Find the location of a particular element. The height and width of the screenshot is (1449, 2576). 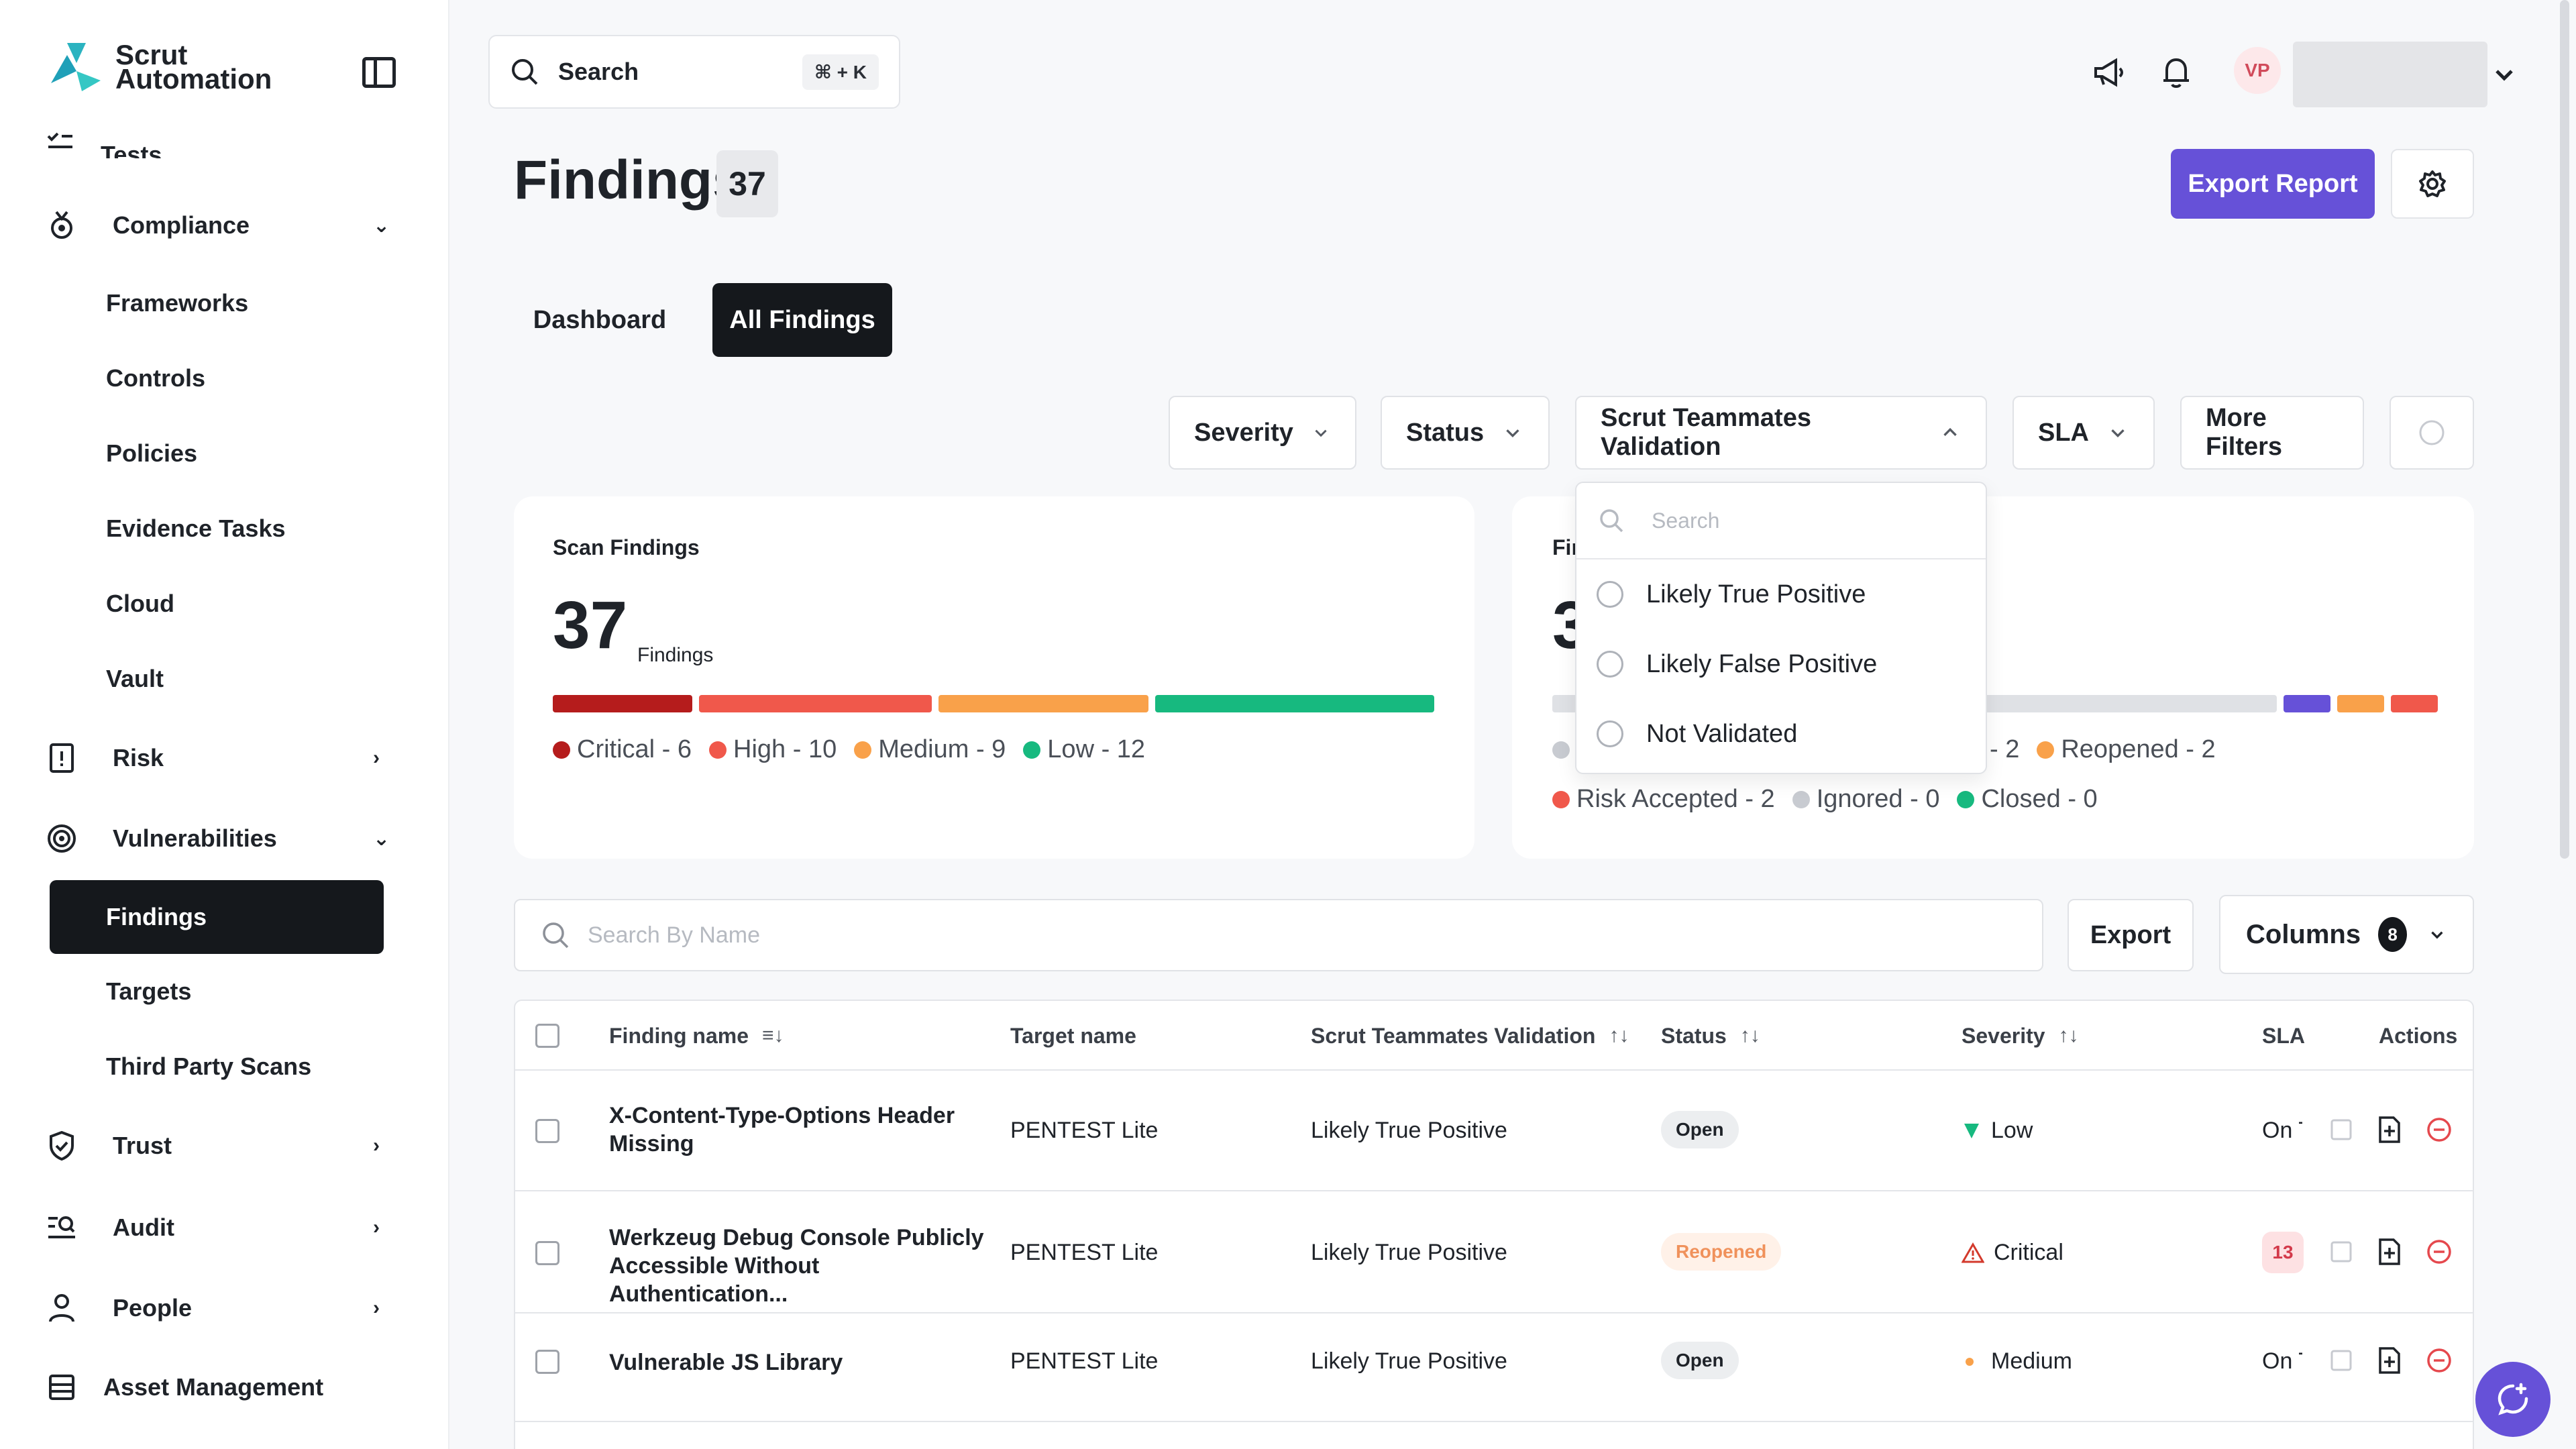

dropdown-search-input: Search is located at coordinates (1781, 521).